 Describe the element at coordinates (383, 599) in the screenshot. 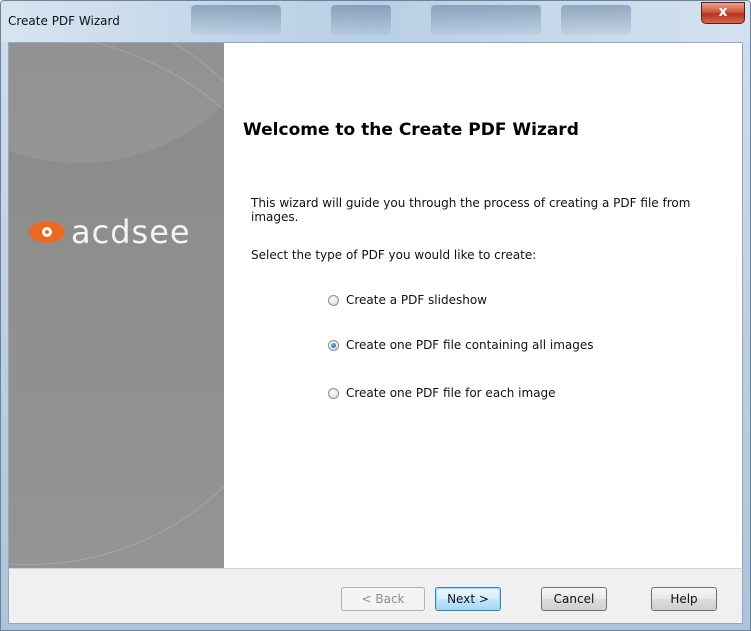

I see `back-button: < Back` at that location.